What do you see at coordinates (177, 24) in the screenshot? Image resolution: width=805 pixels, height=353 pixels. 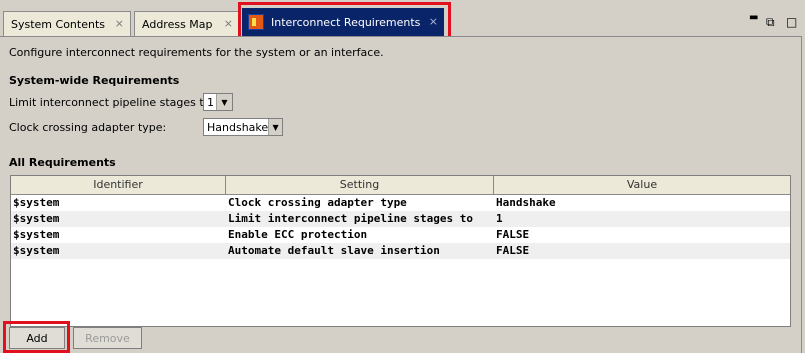 I see `tab-label: Address Map` at bounding box center [177, 24].